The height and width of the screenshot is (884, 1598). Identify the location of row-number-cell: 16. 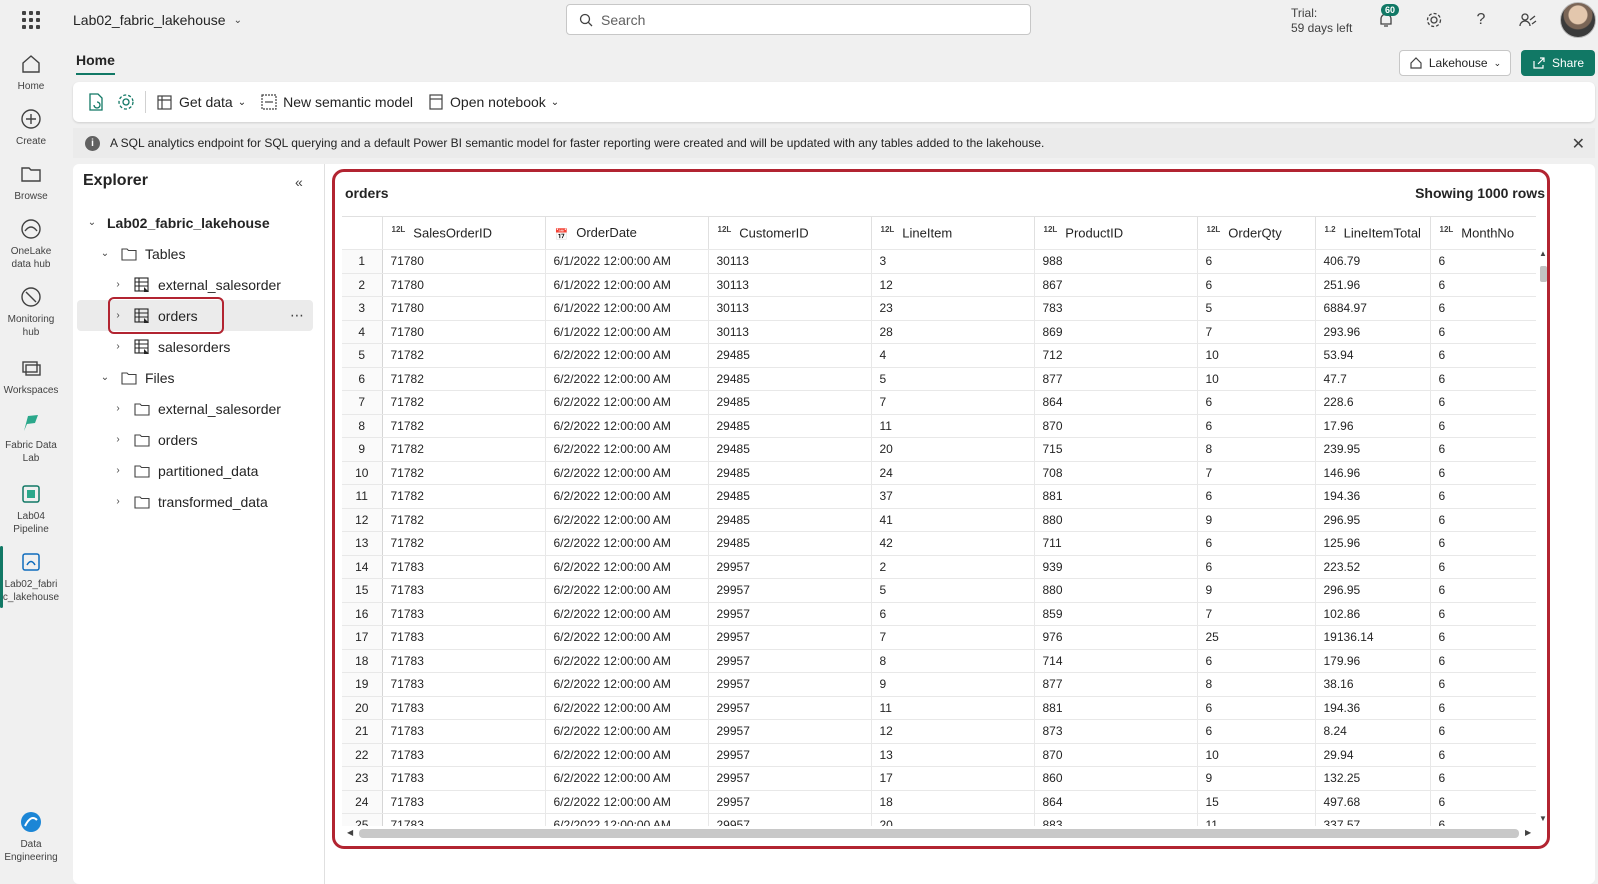
(362, 614).